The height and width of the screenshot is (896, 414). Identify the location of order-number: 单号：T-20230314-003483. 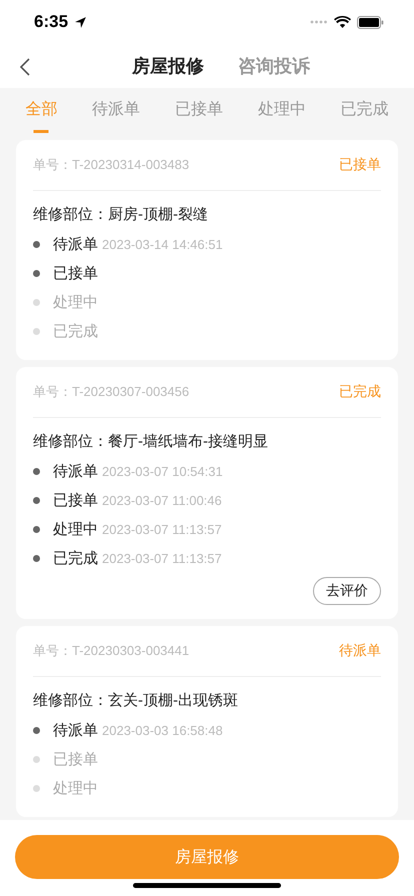
(111, 165).